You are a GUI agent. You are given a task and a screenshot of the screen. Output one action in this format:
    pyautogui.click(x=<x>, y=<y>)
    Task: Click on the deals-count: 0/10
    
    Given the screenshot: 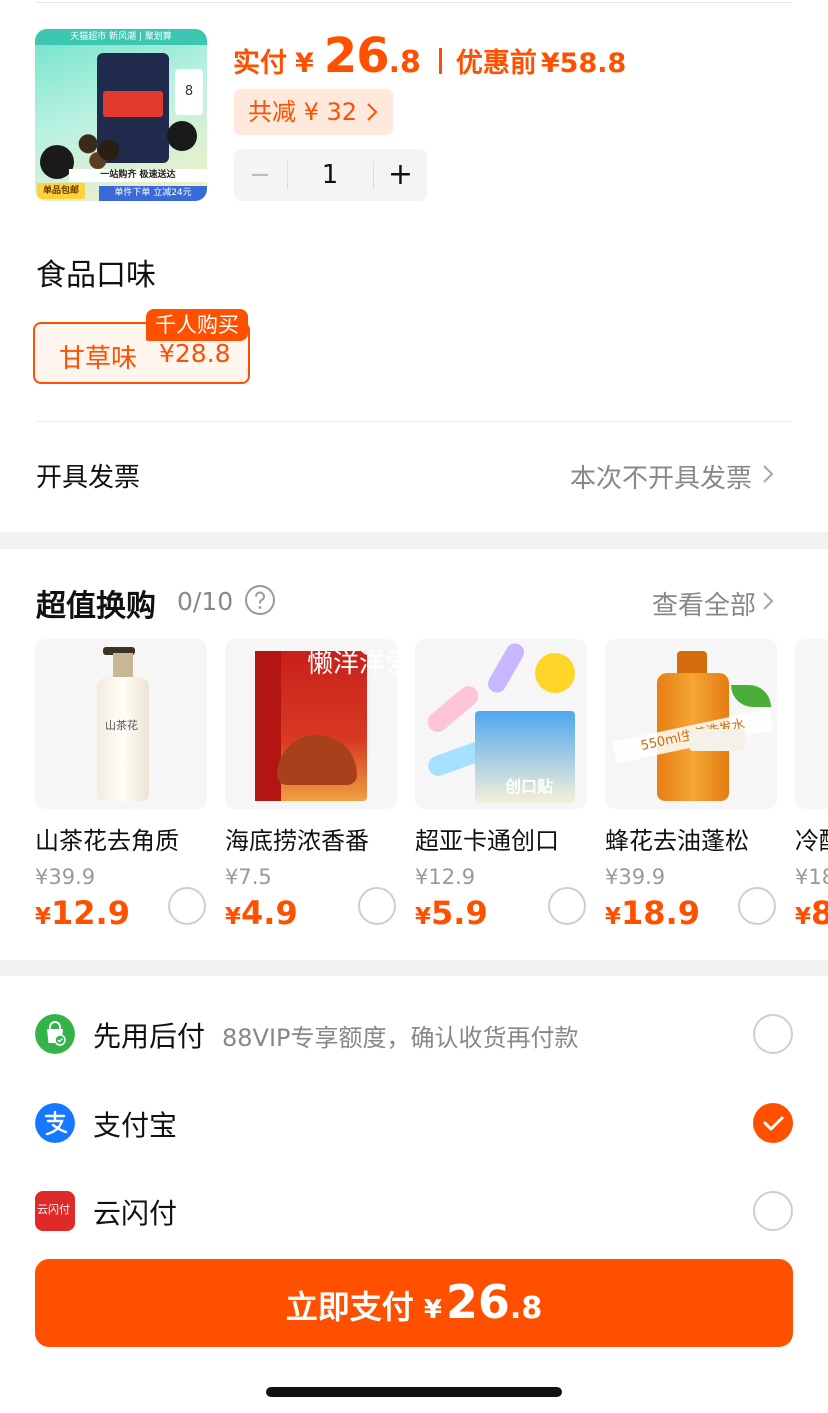 What is the action you would take?
    pyautogui.click(x=205, y=601)
    